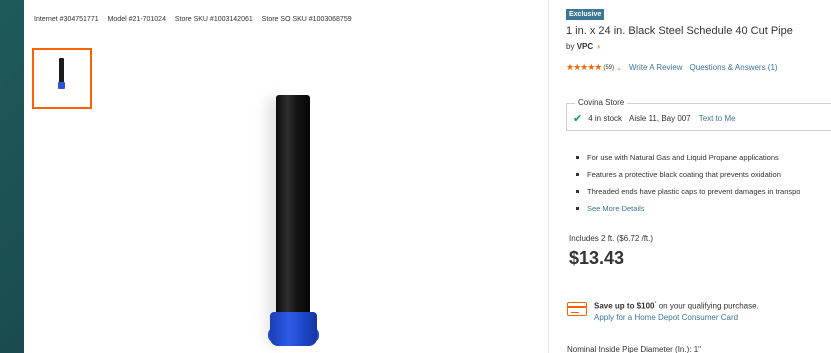 This screenshot has height=353, width=831. What do you see at coordinates (676, 317) in the screenshot?
I see `apply-card-link: Apply for a Home Depot Consumer Card` at bounding box center [676, 317].